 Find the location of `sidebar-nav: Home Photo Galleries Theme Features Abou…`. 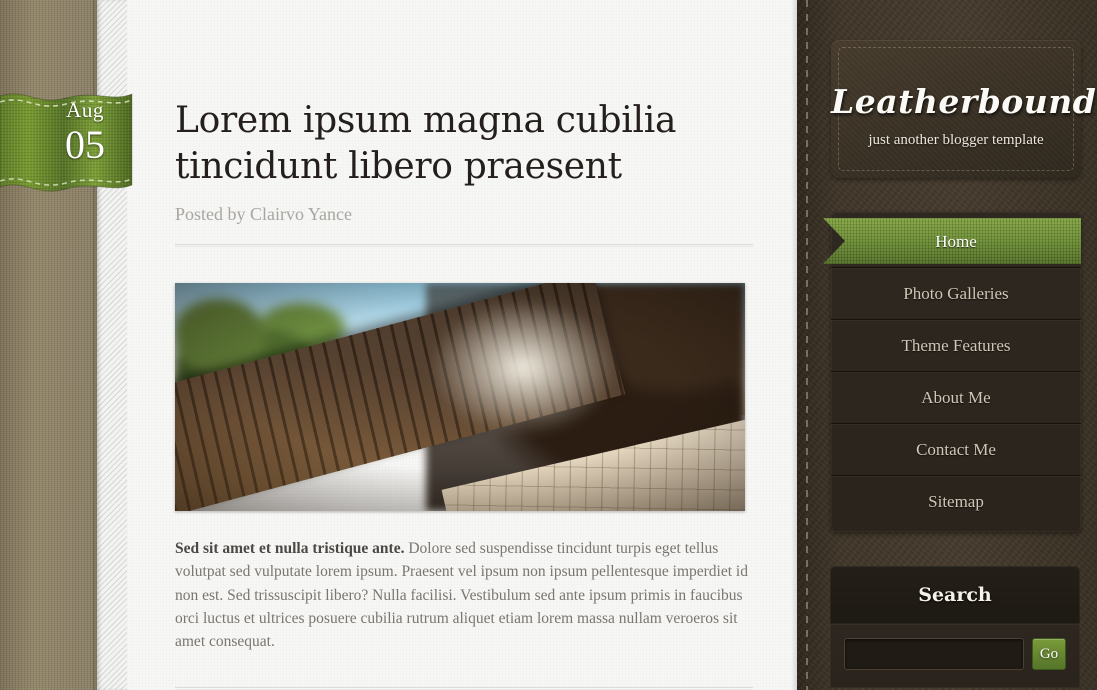

sidebar-nav: Home Photo Galleries Theme Features Abou… is located at coordinates (952, 372).